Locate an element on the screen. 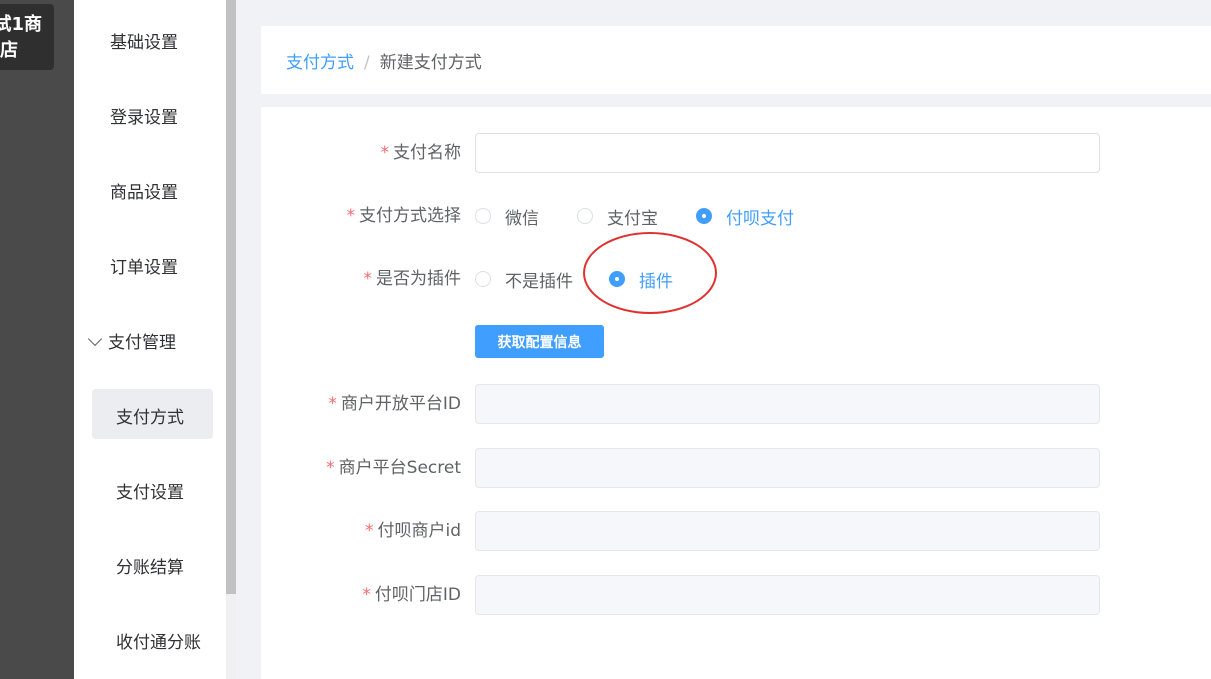 Image resolution: width=1211 pixels, height=679 pixels. submenu-group-payment: 支付管理 is located at coordinates (150, 340).